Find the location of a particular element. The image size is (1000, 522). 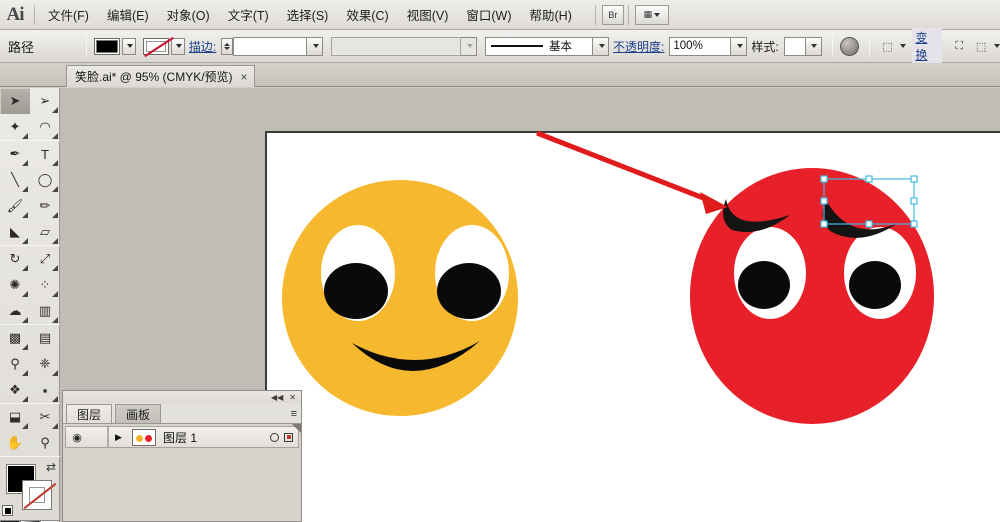

free-transform-tool: ⁘ is located at coordinates (45, 285).